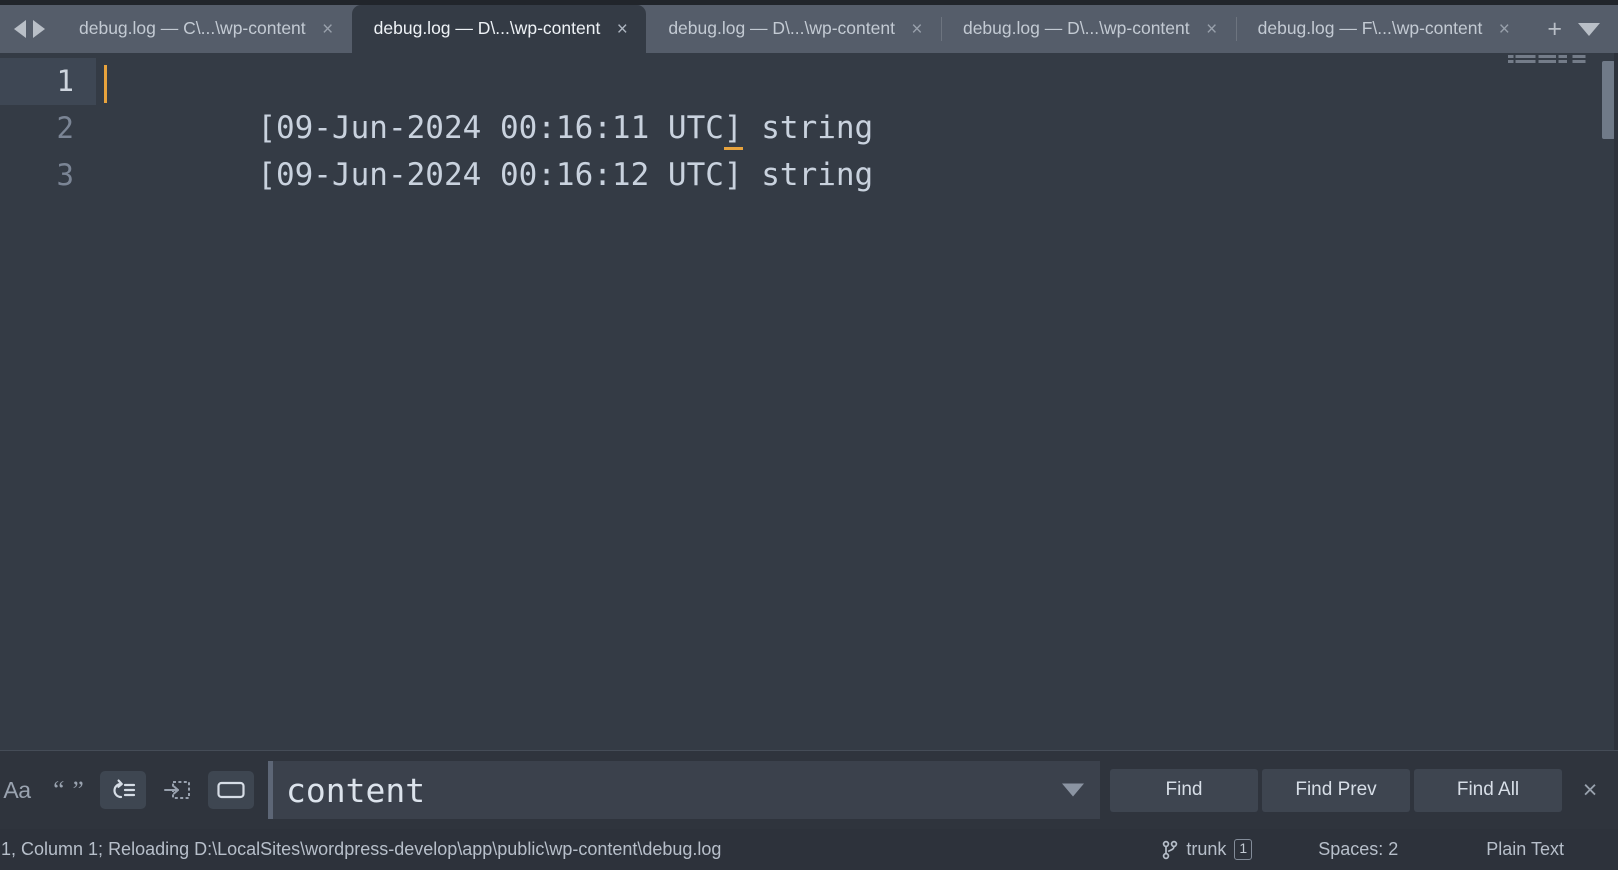 The image size is (1618, 870). Describe the element at coordinates (1554, 29) in the screenshot. I see `new-tab-icon: +` at that location.